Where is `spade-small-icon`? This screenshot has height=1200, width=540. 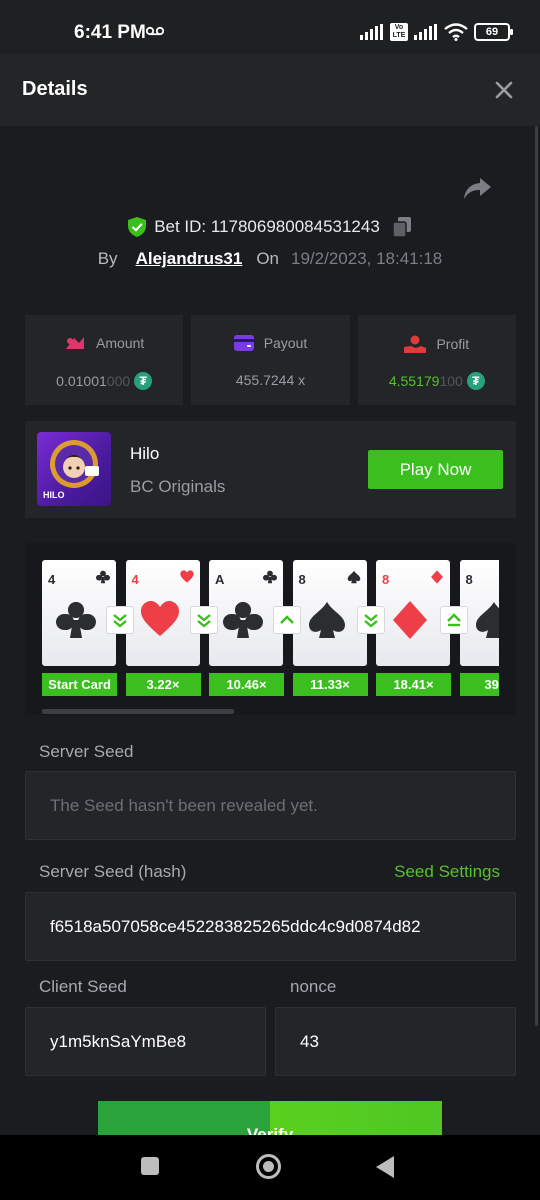
spade-small-icon is located at coordinates (353, 577).